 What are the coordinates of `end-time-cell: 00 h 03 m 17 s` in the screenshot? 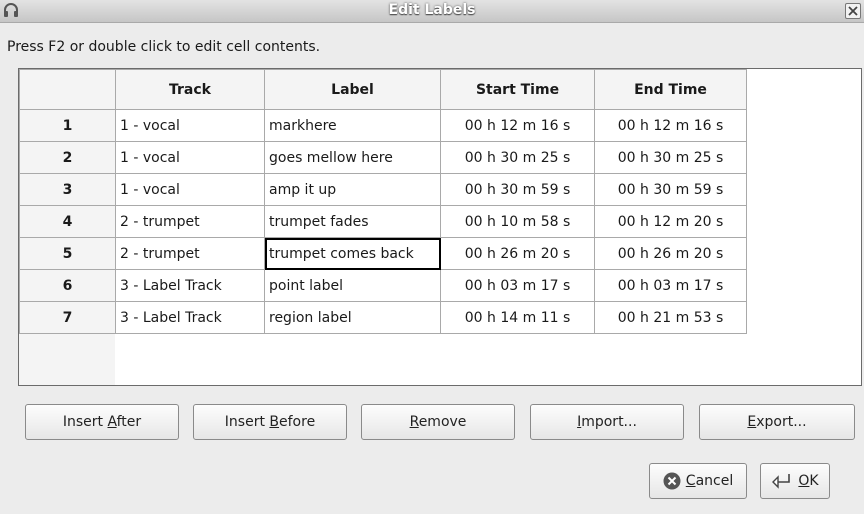 It's located at (670, 285).